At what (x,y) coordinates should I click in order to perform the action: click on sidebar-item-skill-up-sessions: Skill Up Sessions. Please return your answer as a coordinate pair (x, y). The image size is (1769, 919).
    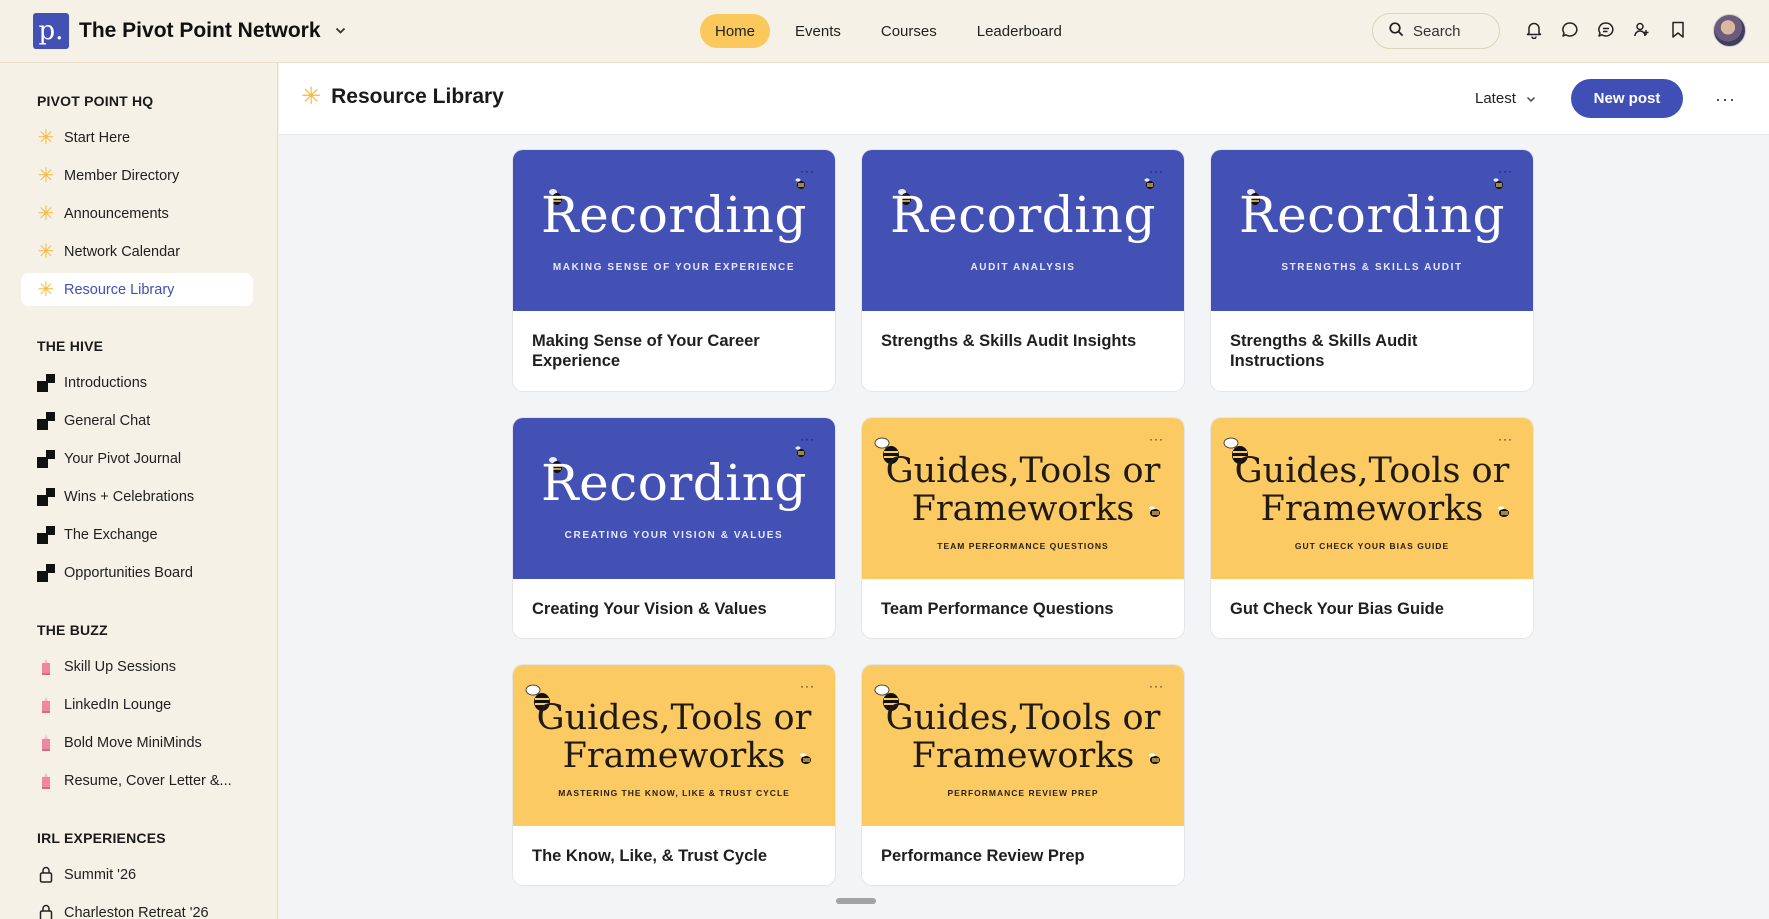
    Looking at the image, I should click on (137, 666).